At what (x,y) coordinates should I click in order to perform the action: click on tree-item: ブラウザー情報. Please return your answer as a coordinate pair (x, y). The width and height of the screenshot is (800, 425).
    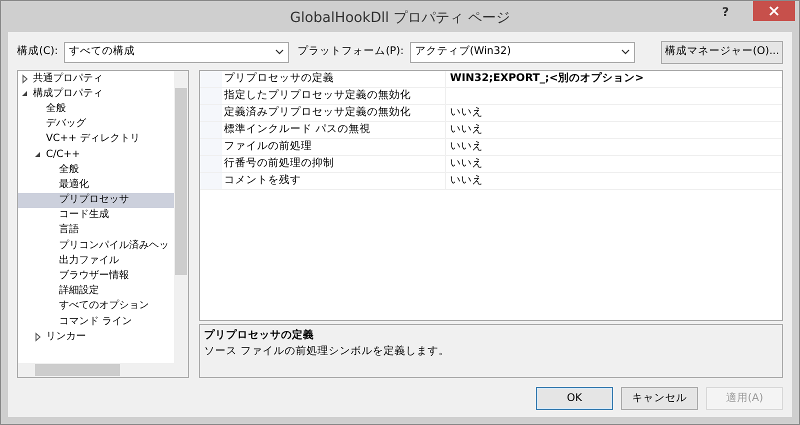
    Looking at the image, I should click on (96, 276).